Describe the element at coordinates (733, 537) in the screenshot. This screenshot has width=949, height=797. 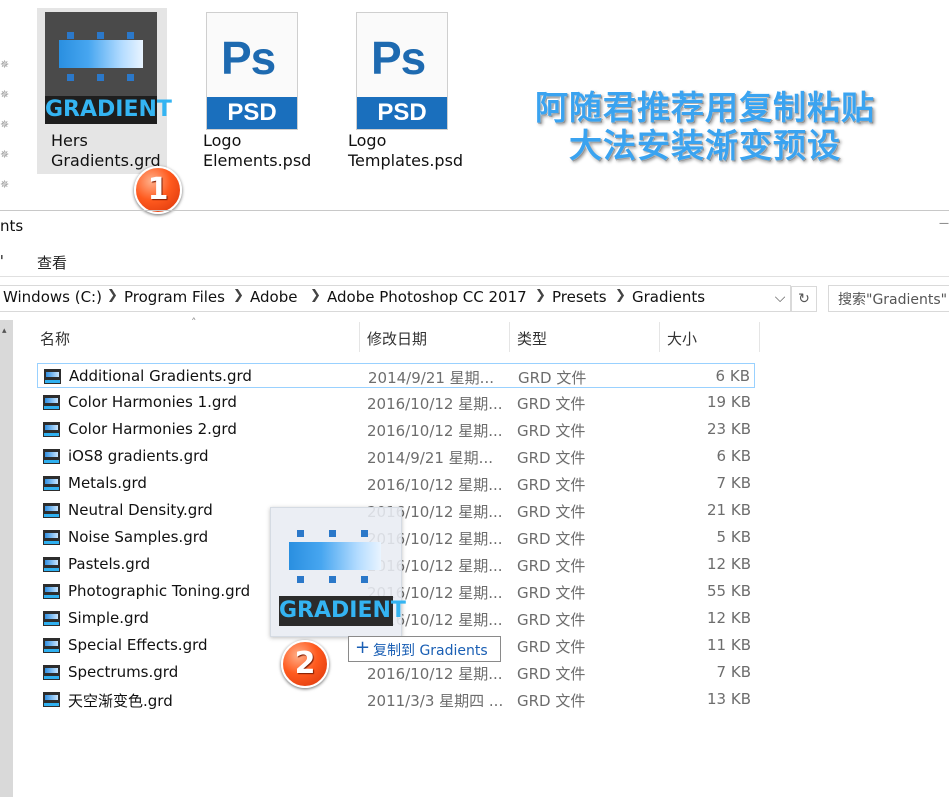
I see `file-size: 5 KB` at that location.